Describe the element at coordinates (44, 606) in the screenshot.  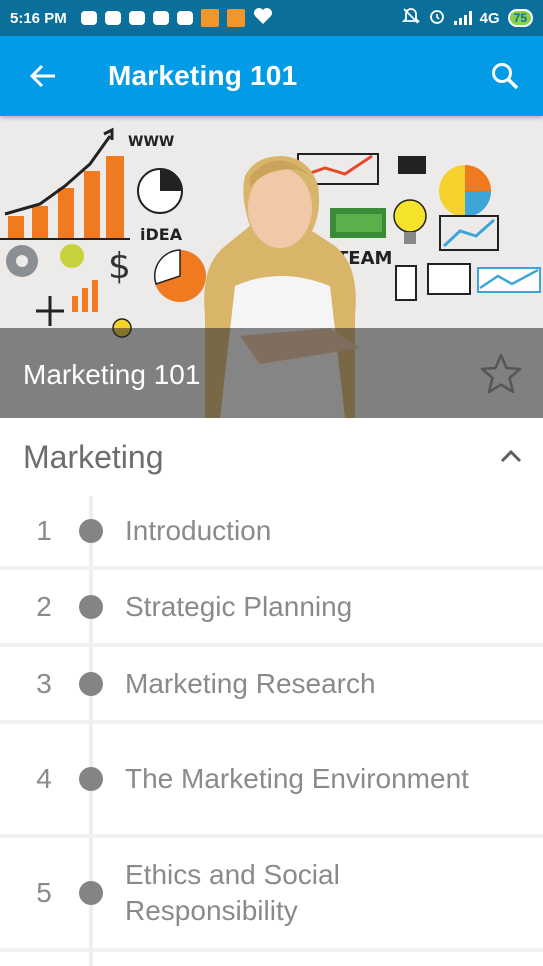
I see `lesson-number: 2` at that location.